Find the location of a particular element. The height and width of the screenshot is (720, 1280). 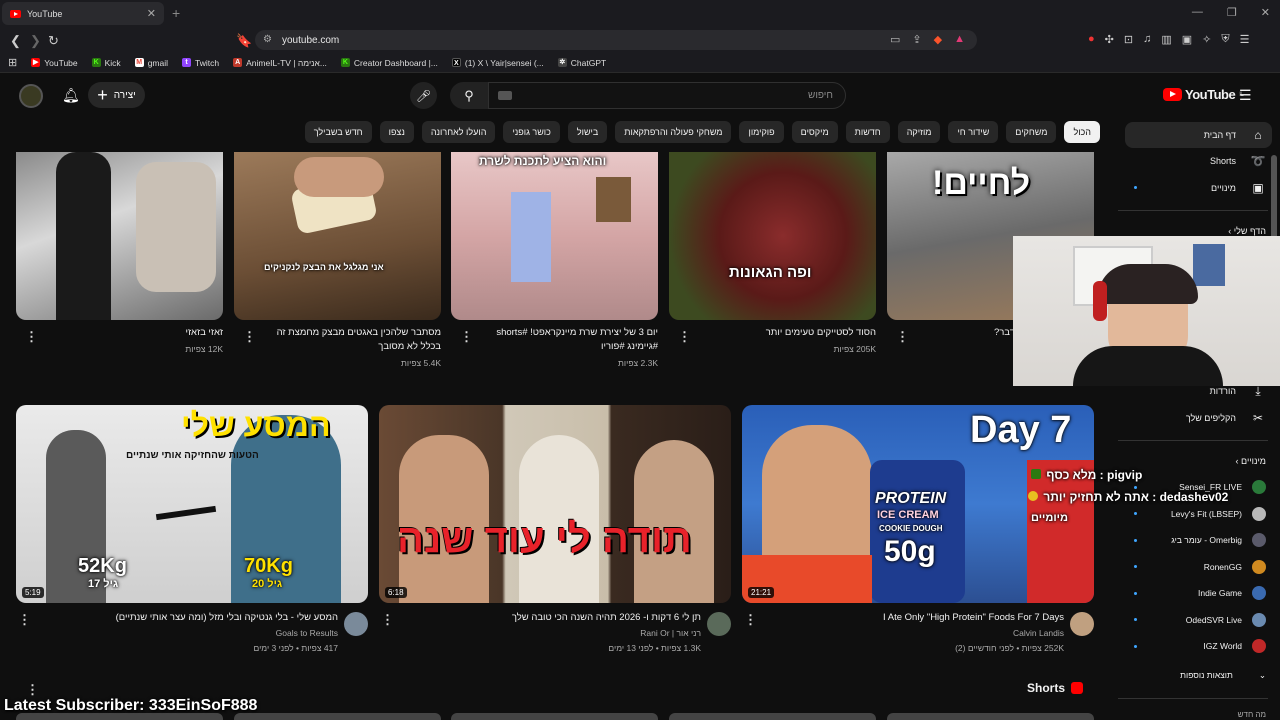

video-channel-1: Goals to Results is located at coordinates (189, 633).